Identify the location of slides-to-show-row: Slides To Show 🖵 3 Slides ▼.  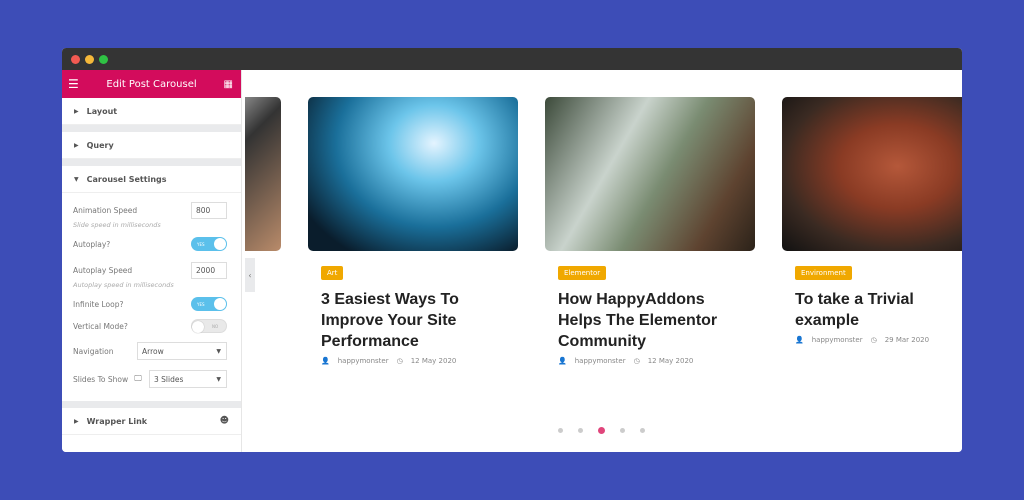
(151, 379).